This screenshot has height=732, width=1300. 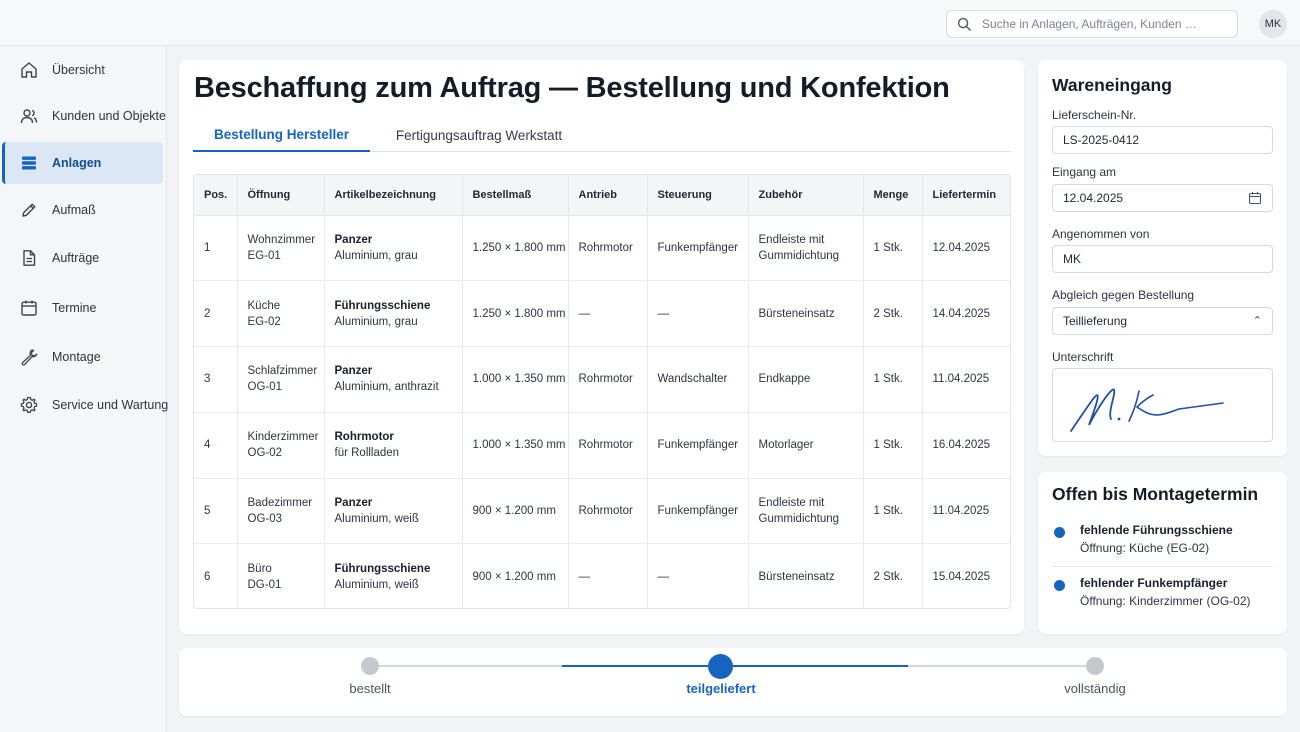 I want to click on search-input, so click(x=1102, y=24).